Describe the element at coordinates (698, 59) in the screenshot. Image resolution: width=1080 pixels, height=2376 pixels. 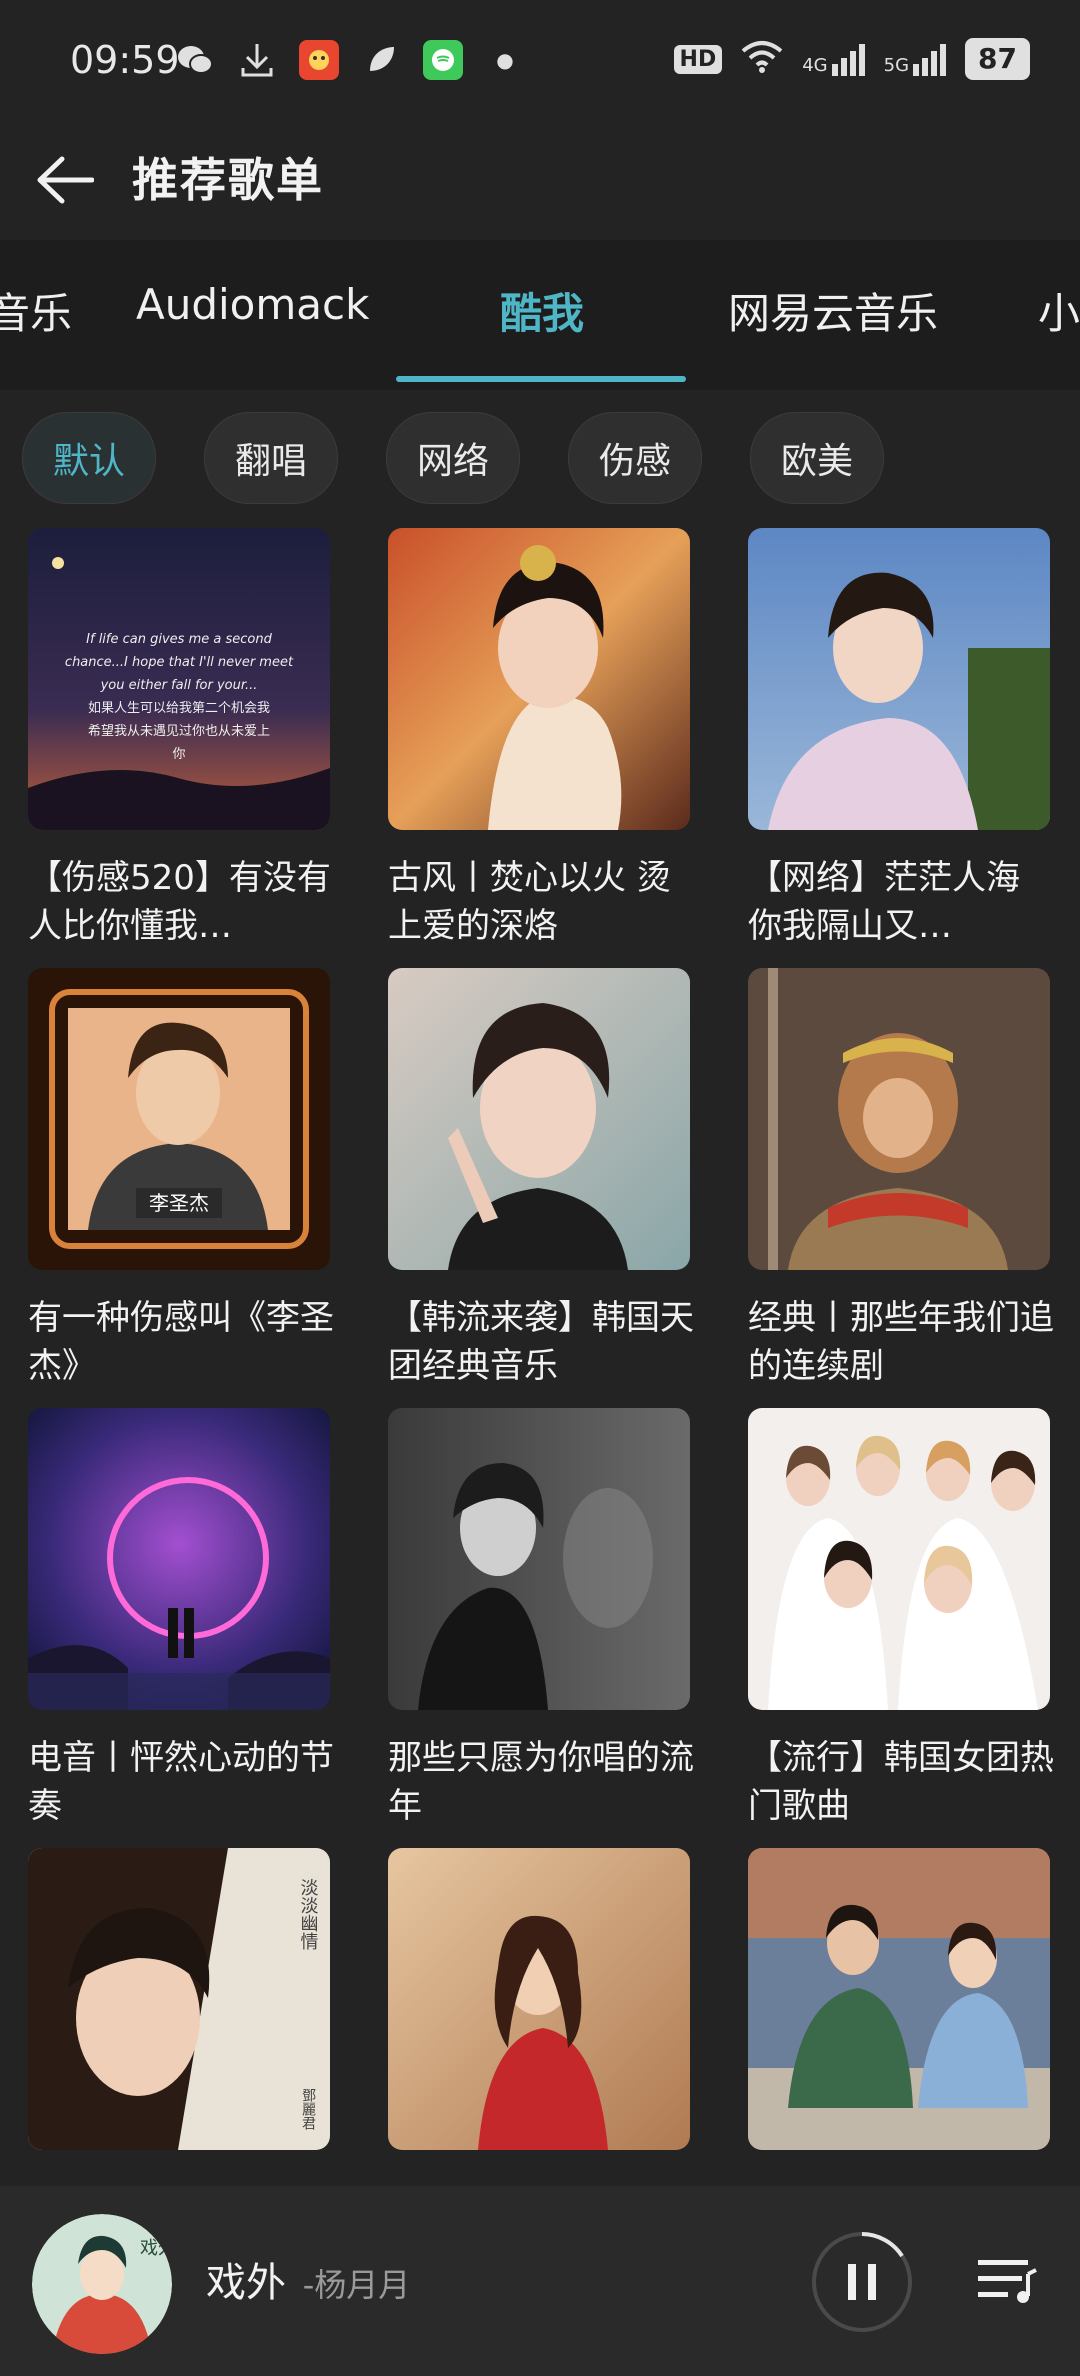
I see `hd-badge: HD` at that location.